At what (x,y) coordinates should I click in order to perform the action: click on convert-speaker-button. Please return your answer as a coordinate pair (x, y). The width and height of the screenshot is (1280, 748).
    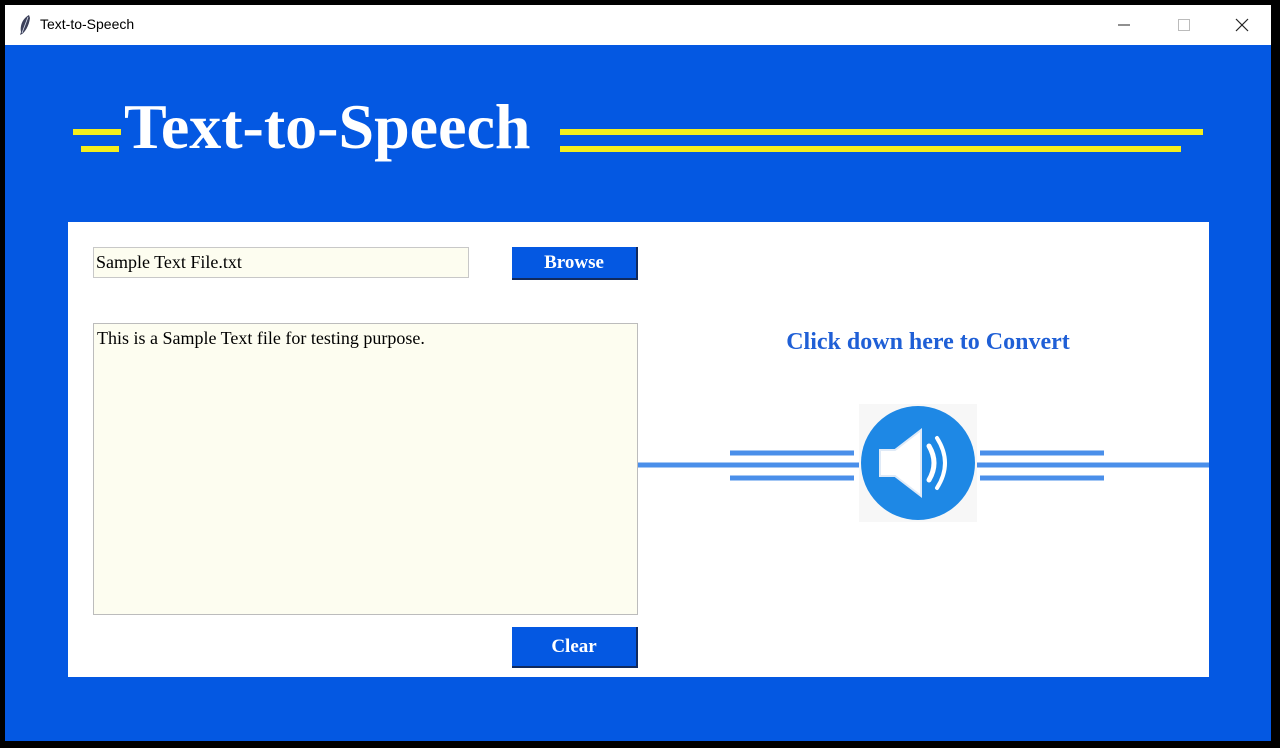
    Looking at the image, I should click on (918, 463).